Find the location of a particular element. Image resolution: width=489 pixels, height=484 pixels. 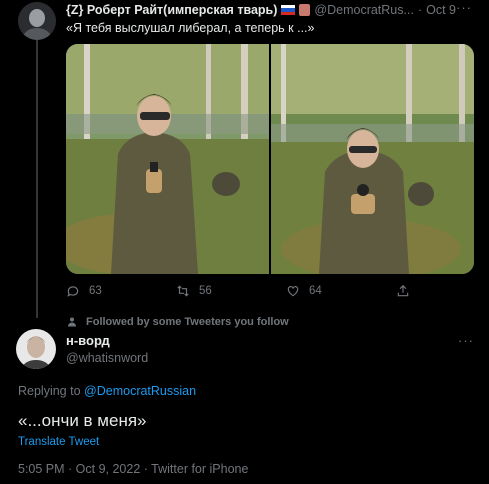

social-context: Followed by some Tweeters you follow is located at coordinates (177, 322).